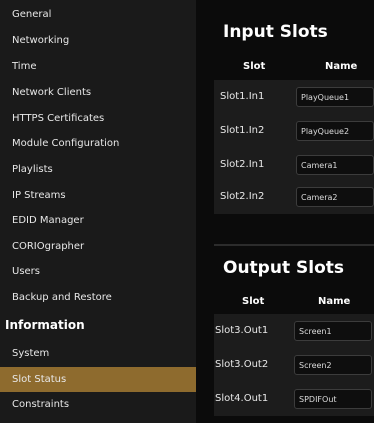 The width and height of the screenshot is (374, 423). What do you see at coordinates (98, 271) in the screenshot?
I see `sidebar-item-users: Users` at bounding box center [98, 271].